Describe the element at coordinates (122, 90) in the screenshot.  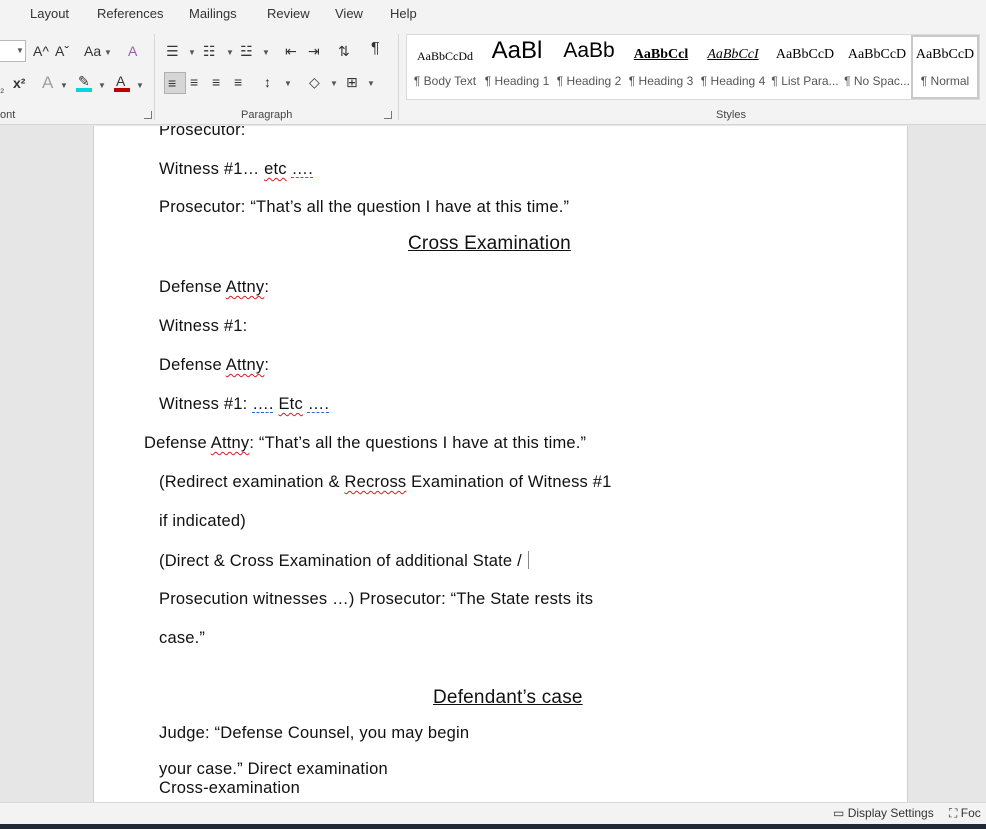
I see `font-color-swatch` at that location.